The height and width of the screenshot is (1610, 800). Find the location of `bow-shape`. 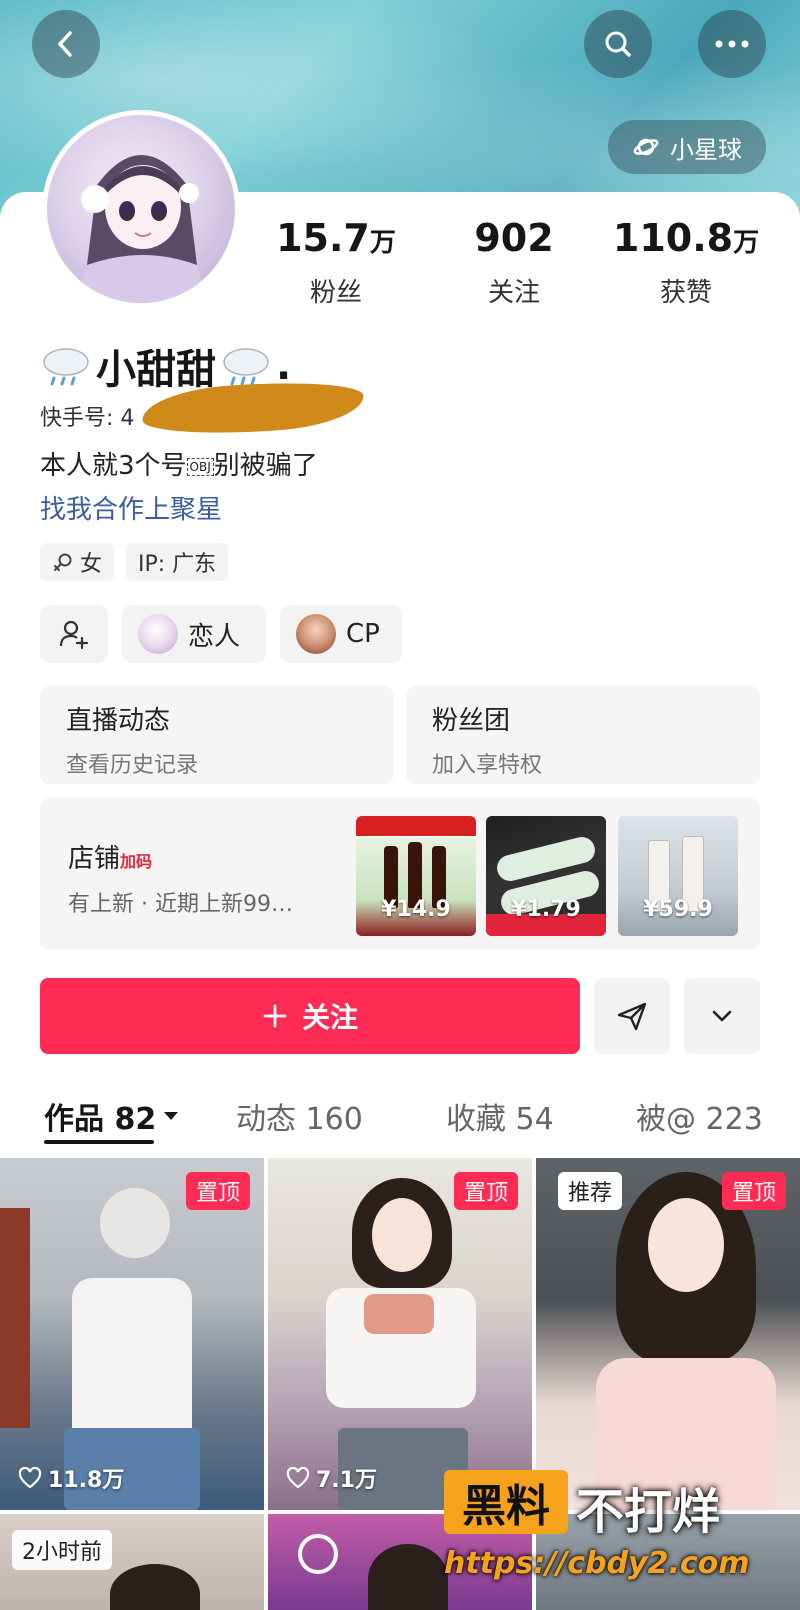

bow-shape is located at coordinates (399, 1314).